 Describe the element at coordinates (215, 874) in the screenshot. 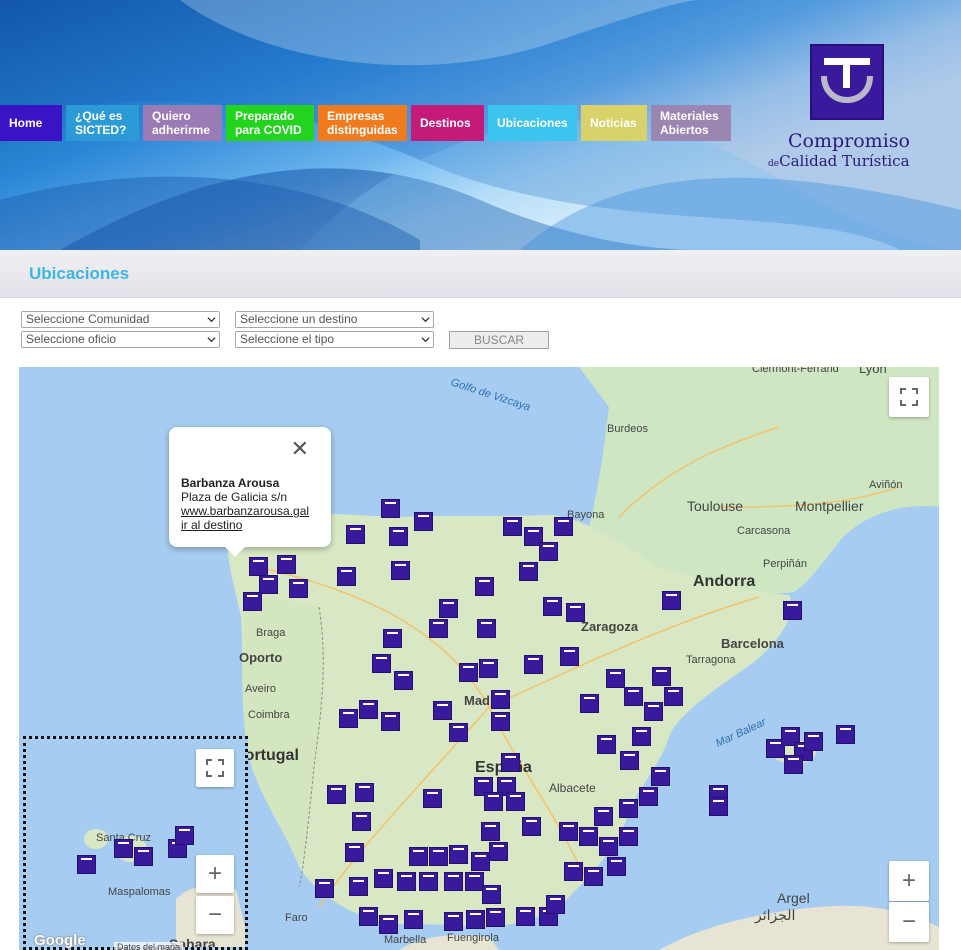

I see `inset-zoom-in-button: +` at that location.